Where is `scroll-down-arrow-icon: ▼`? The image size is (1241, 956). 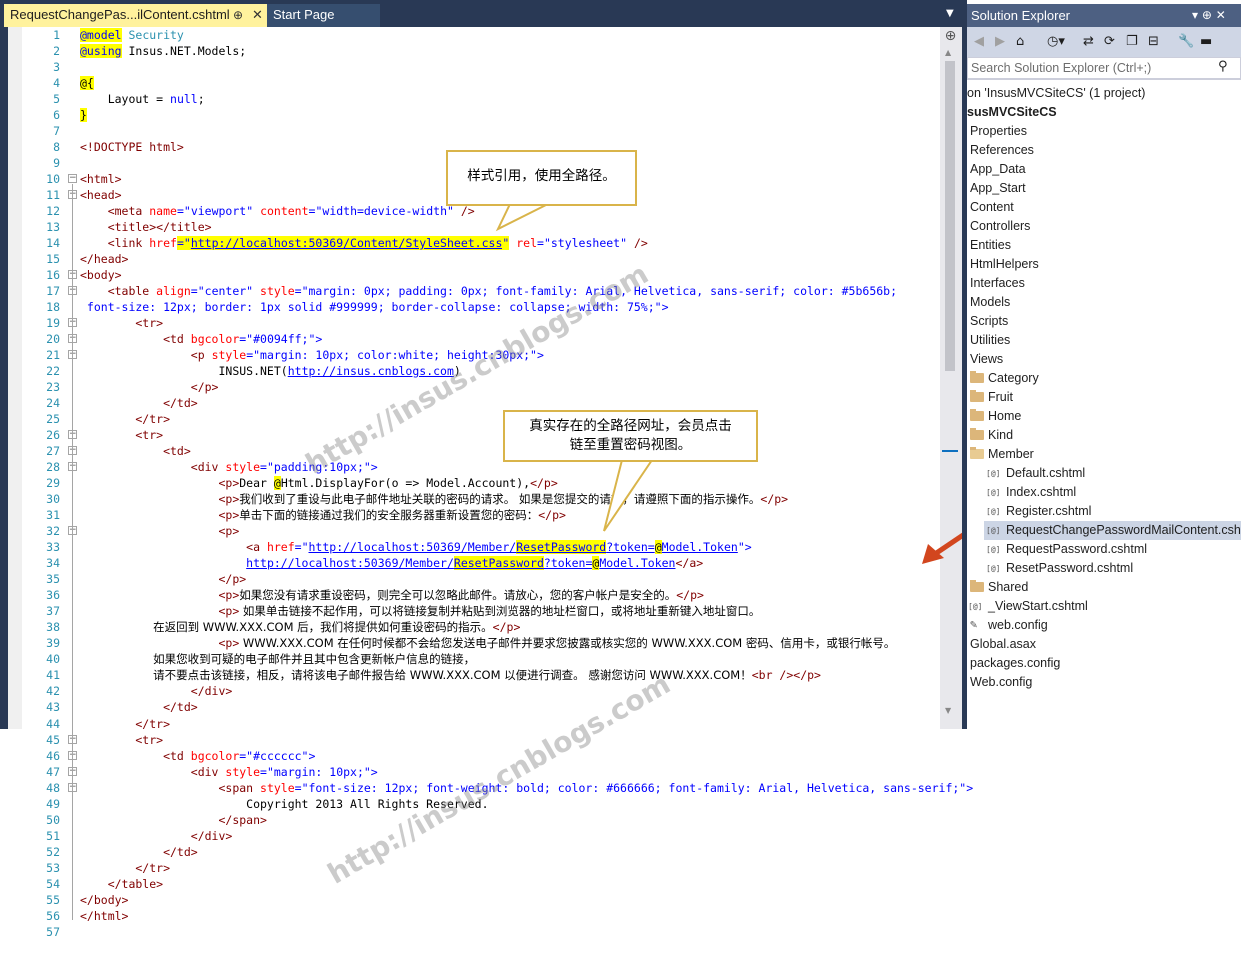
scroll-down-arrow-icon: ▼ is located at coordinates (948, 710).